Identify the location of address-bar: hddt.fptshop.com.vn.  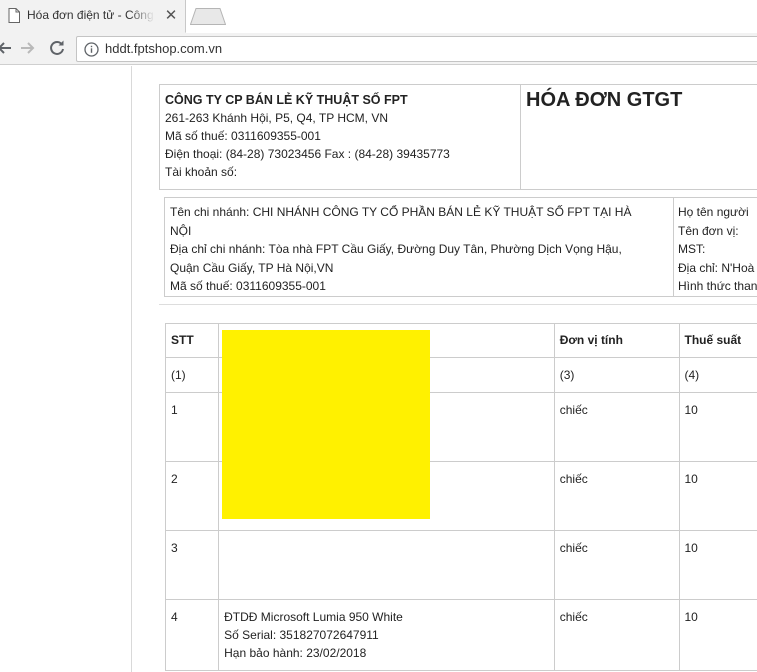
(416, 49).